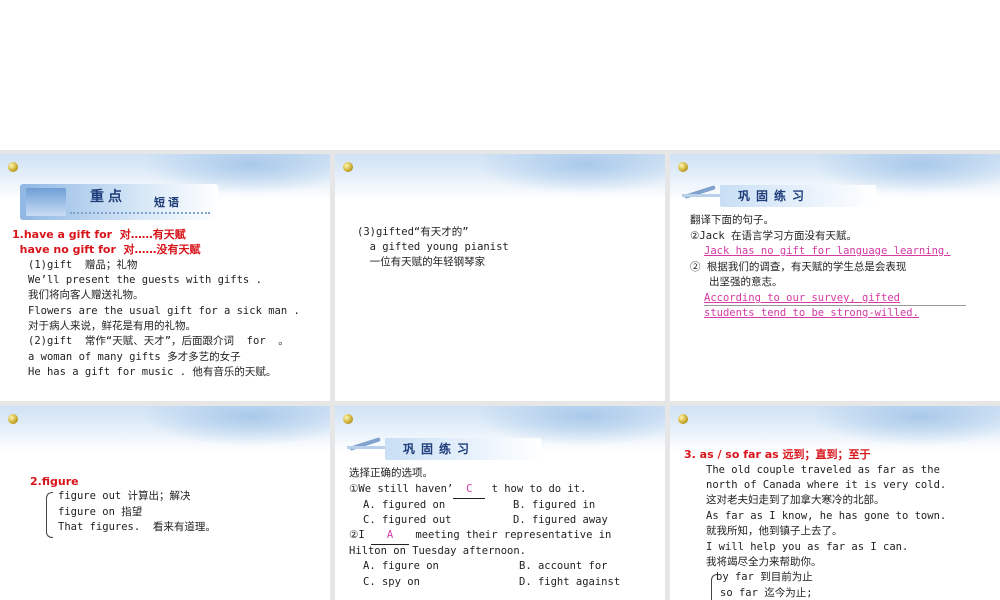 This screenshot has height=600, width=1000. I want to click on body-line: We’ll present the guests with gifts ., so click(145, 280).